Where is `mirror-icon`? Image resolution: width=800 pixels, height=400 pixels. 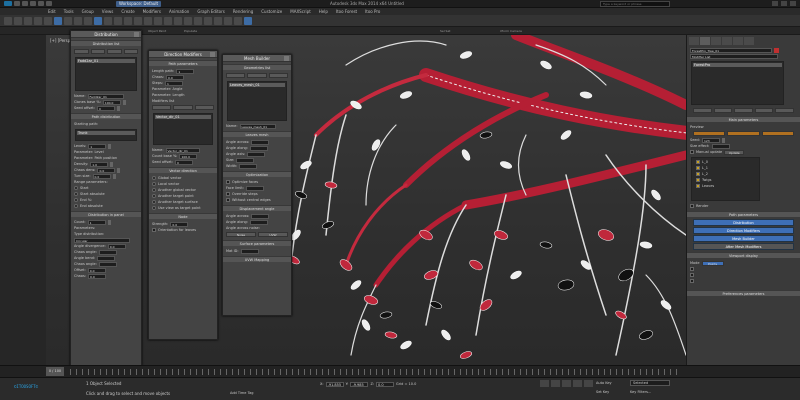 mirror-icon is located at coordinates (168, 21).